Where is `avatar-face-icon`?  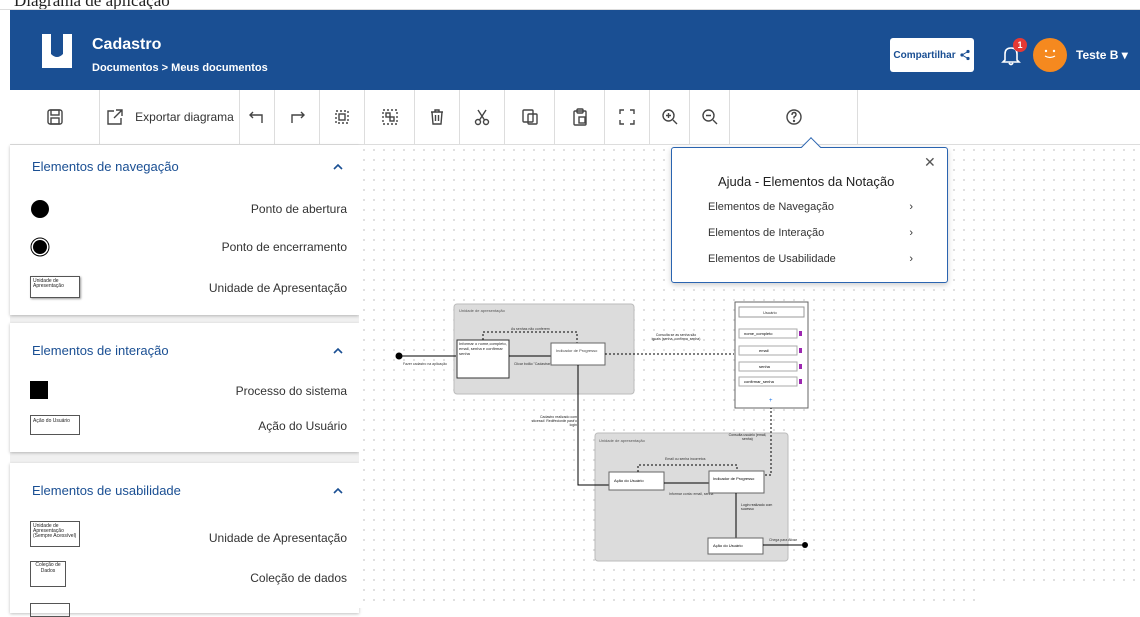 avatar-face-icon is located at coordinates (1050, 54).